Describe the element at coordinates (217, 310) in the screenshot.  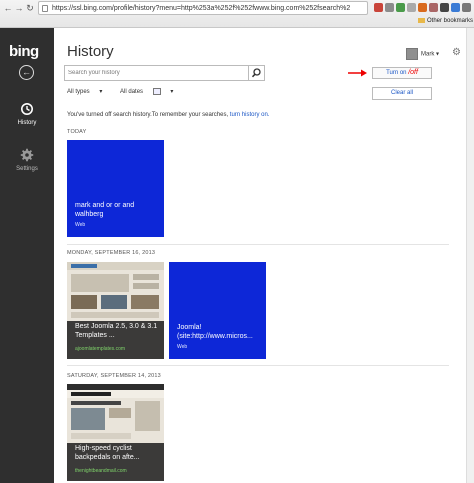
I see `history-tile: Joomla! (site:http://www.micros... Web` at that location.